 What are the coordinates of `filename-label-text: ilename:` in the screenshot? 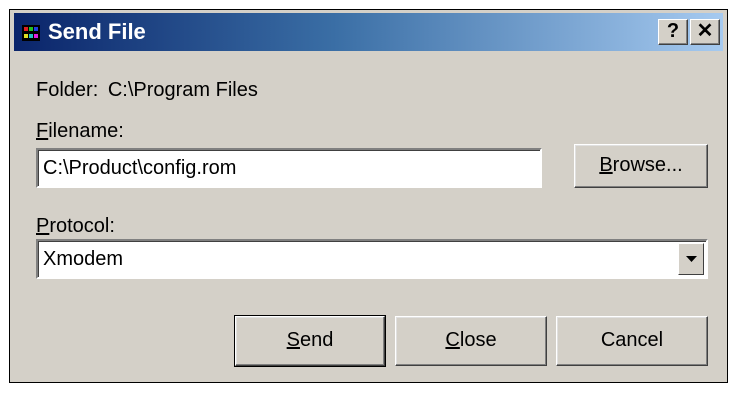 It's located at (86, 131).